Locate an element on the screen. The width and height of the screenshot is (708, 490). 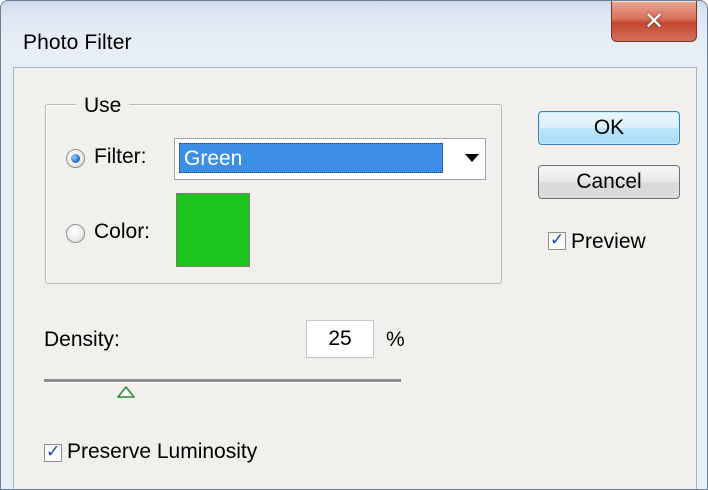
close-icon: ✕ is located at coordinates (654, 21).